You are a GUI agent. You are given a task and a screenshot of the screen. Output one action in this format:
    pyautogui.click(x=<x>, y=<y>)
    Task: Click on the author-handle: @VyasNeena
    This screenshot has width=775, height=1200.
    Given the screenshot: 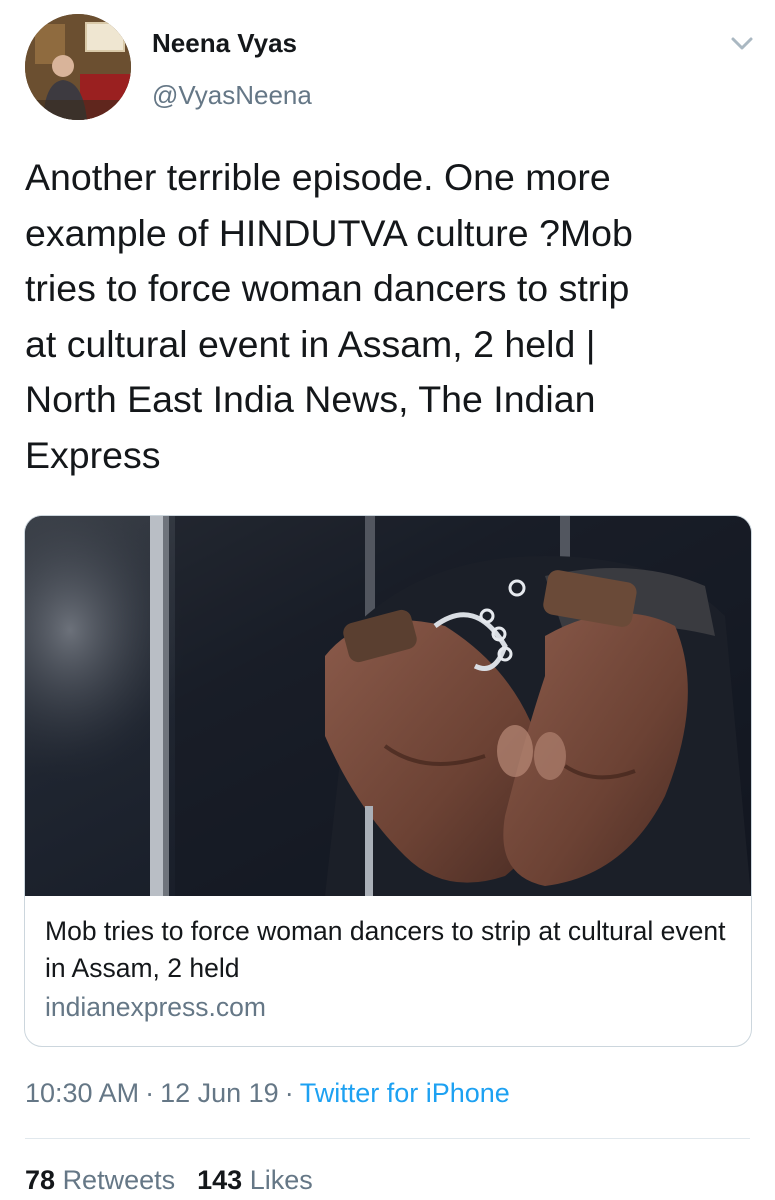 What is the action you would take?
    pyautogui.click(x=232, y=95)
    